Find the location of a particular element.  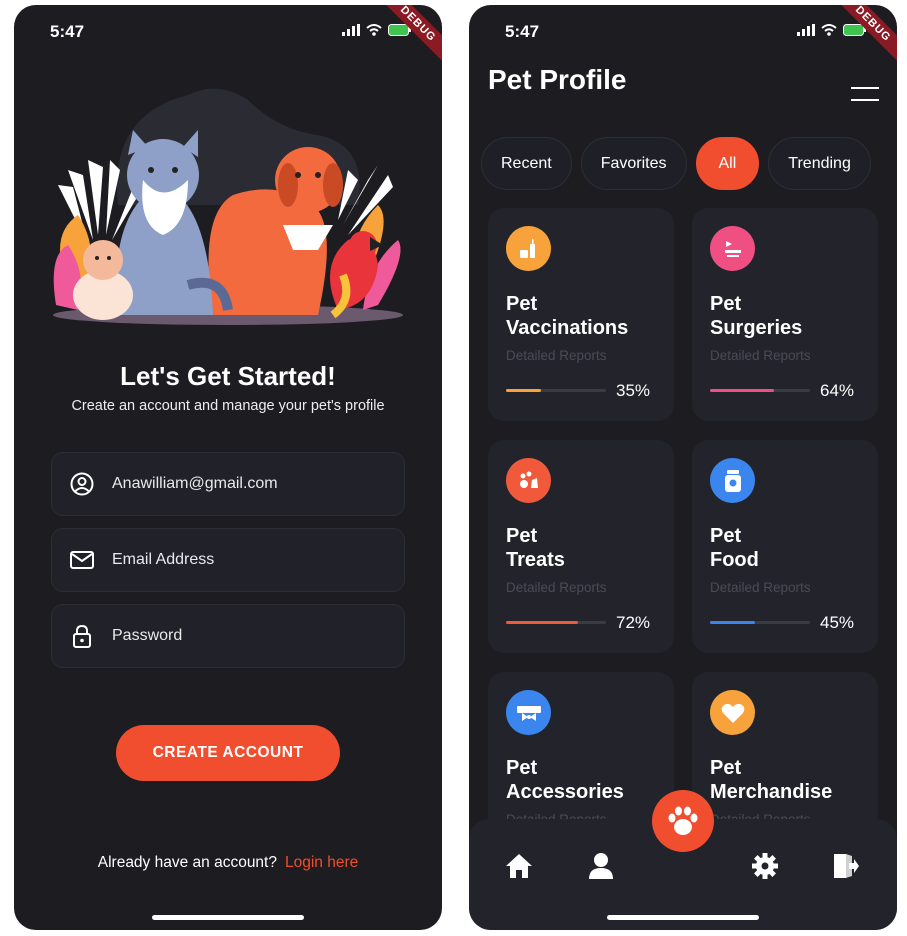

card-title: Pet Surgeries is located at coordinates (756, 316).